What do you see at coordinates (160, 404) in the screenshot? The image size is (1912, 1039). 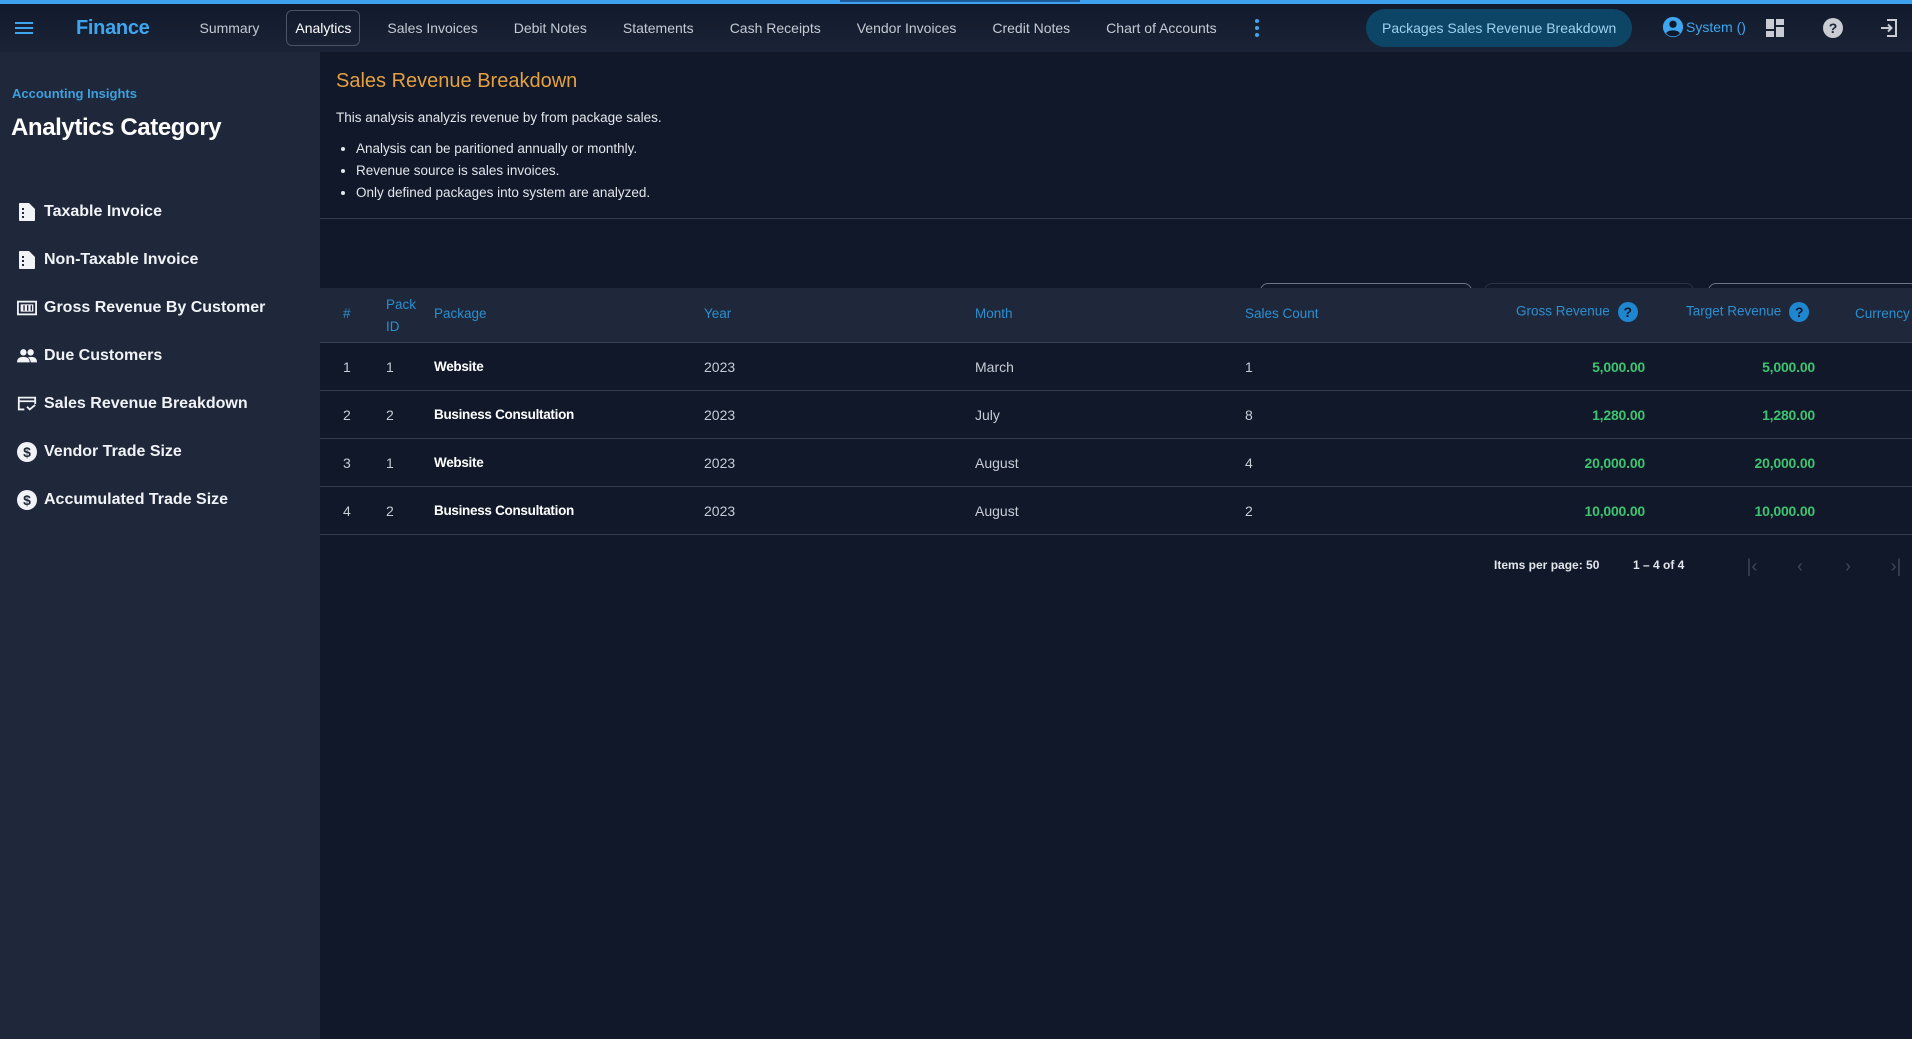 I see `sidebar-item-sales-revenue-breakdown: Sales Revenue Breakdown` at bounding box center [160, 404].